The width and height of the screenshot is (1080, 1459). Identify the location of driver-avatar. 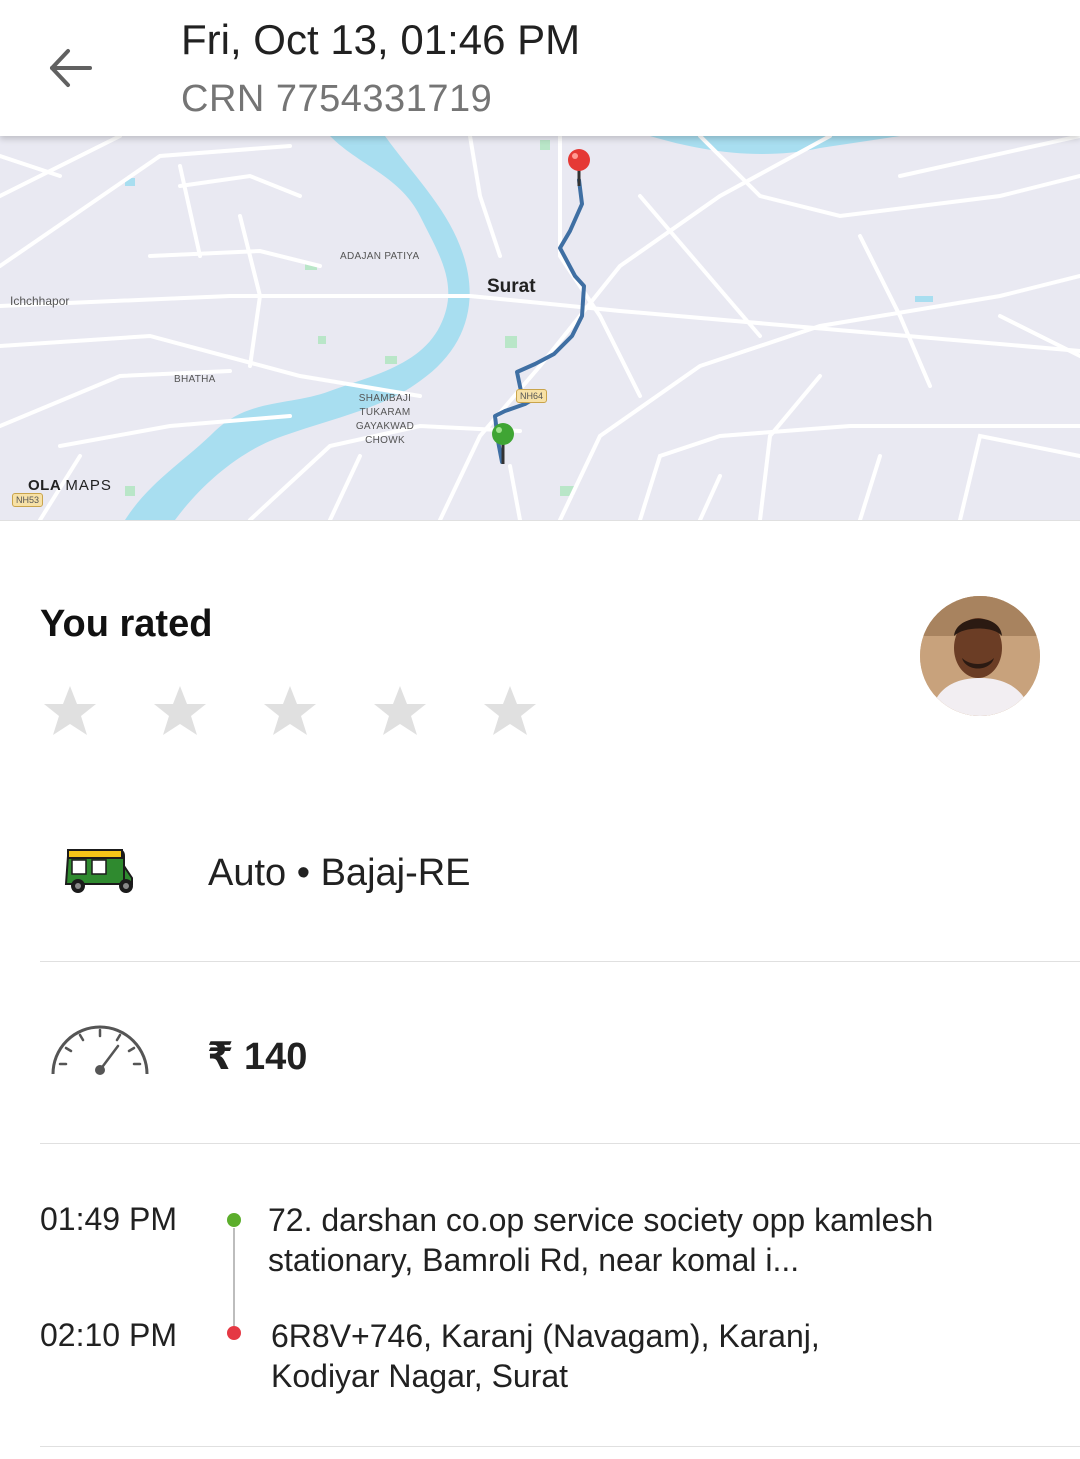
(980, 656).